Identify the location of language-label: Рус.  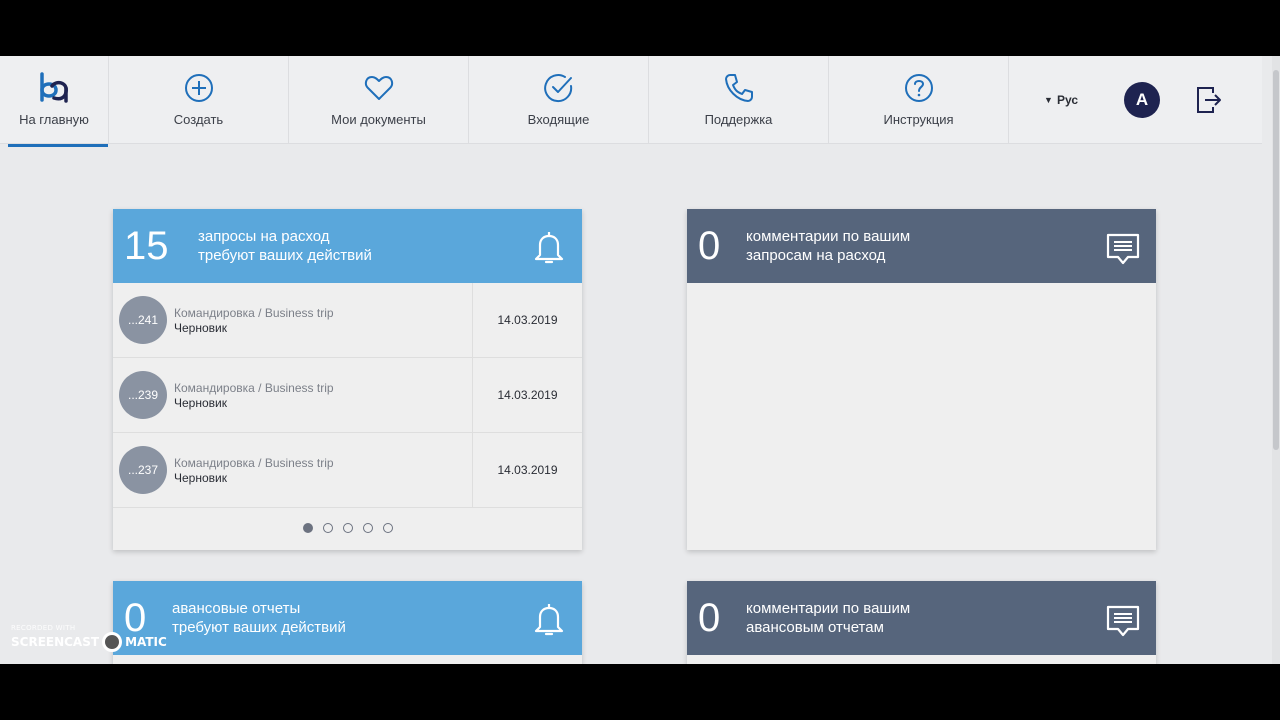
(1067, 99).